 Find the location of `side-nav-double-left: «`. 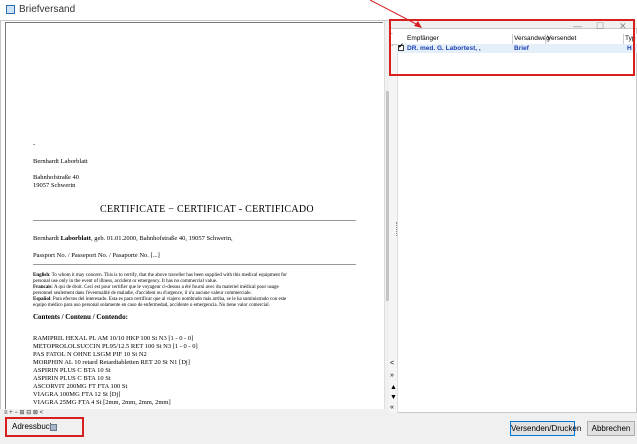

side-nav-double-left: « is located at coordinates (392, 407).